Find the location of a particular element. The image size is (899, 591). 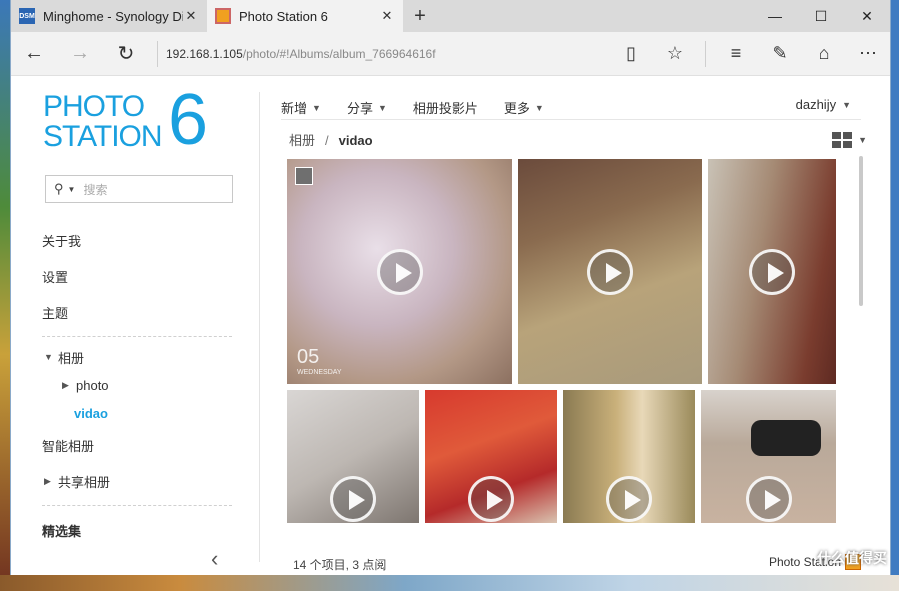

hub-icon: ≡ is located at coordinates (736, 54).